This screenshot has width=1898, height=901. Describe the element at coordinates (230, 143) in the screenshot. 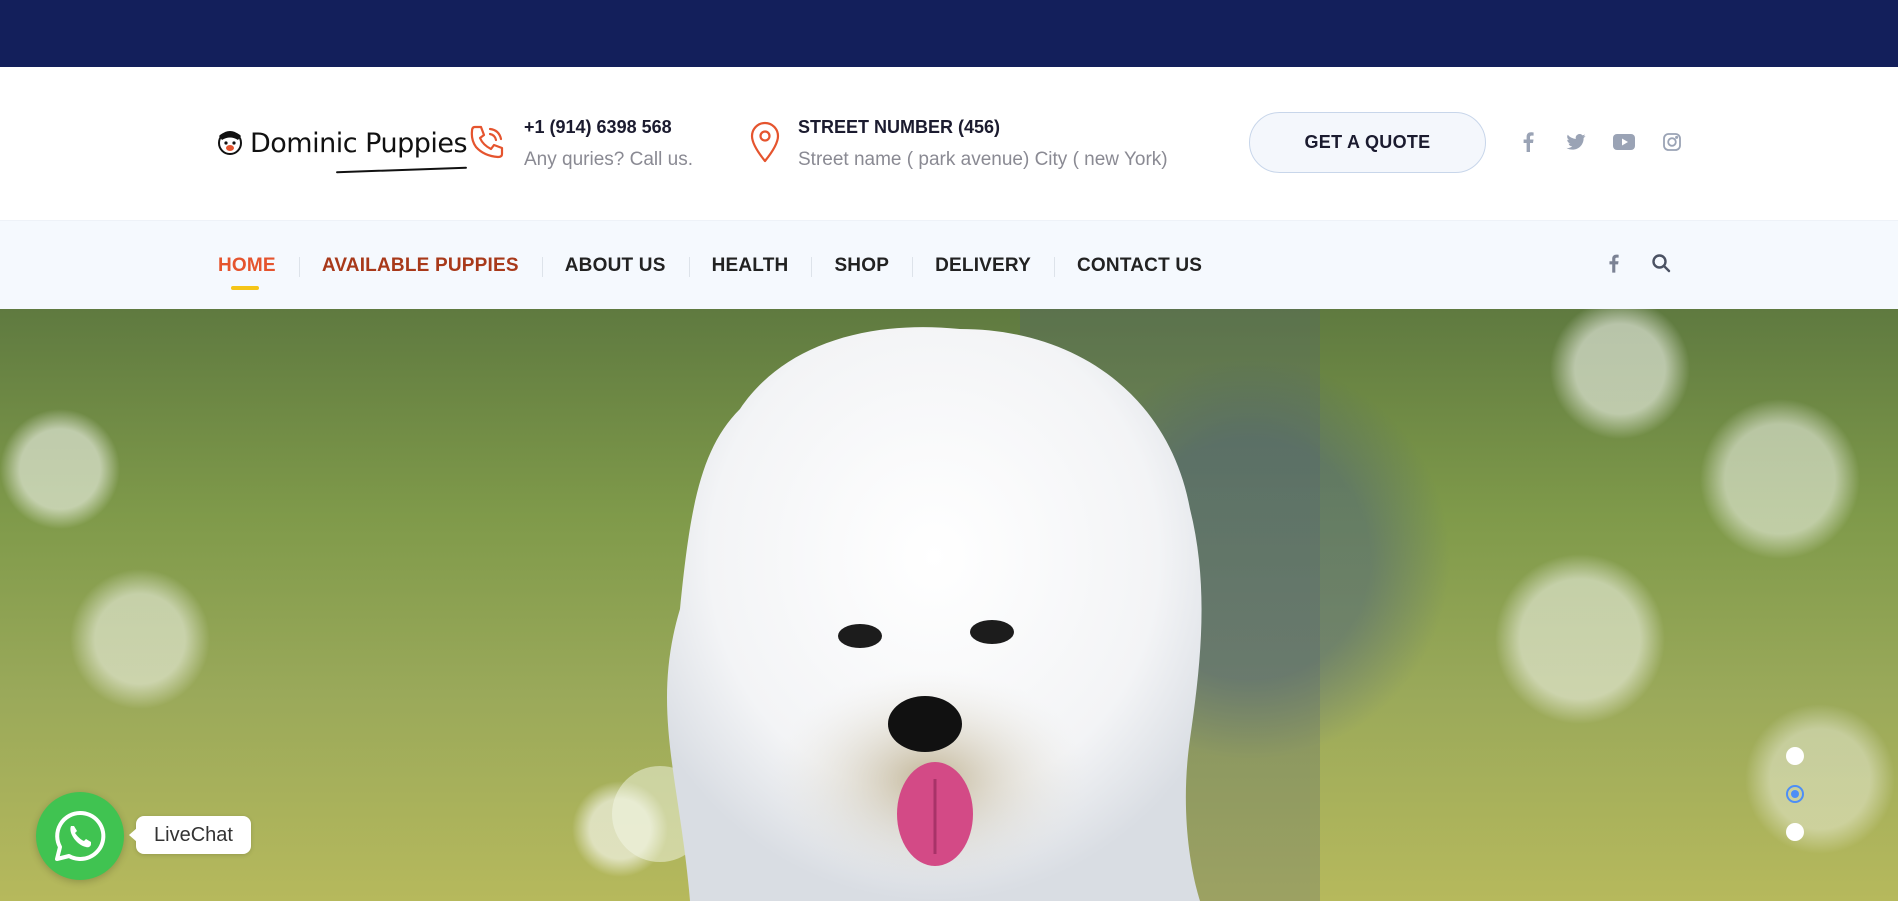

I see `puppy-face-icon` at that location.